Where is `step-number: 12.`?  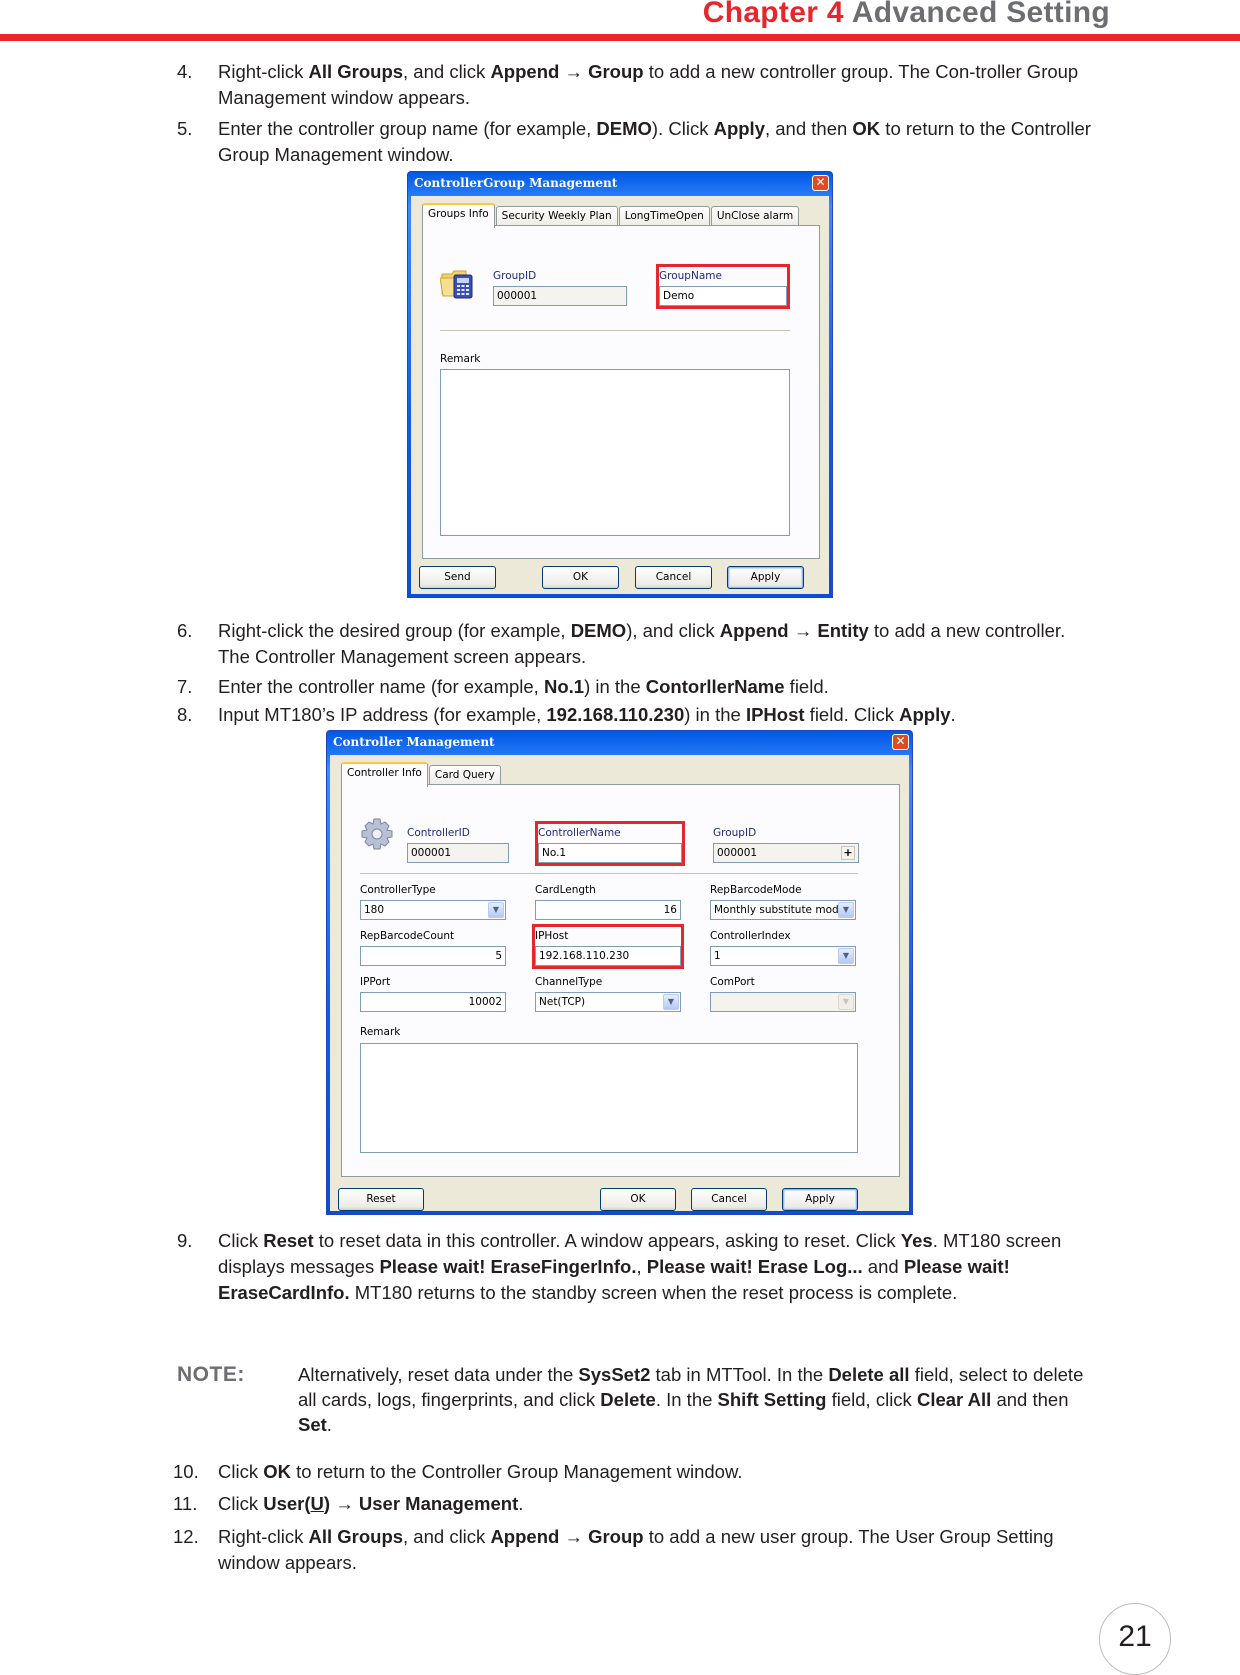
step-number: 12. is located at coordinates (186, 1536).